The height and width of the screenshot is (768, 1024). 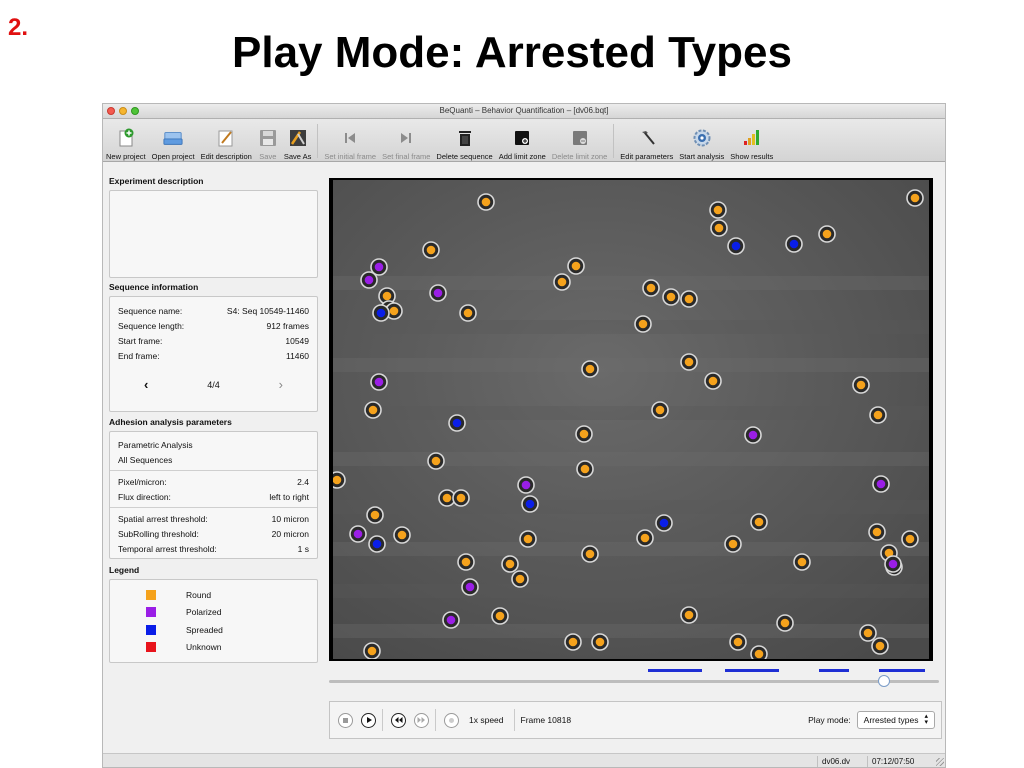 I want to click on analysis-scope-row: All Sequences, so click(x=213, y=459).